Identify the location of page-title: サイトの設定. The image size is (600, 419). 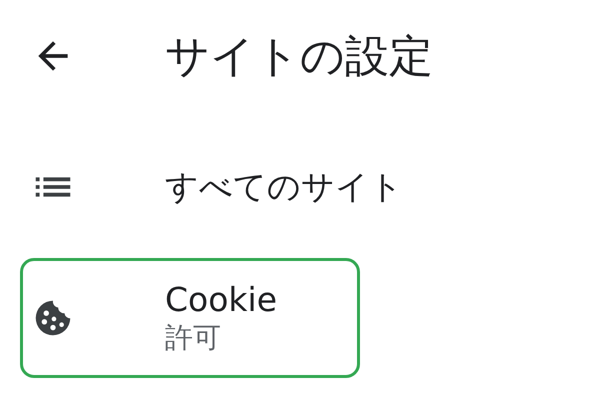
(299, 57).